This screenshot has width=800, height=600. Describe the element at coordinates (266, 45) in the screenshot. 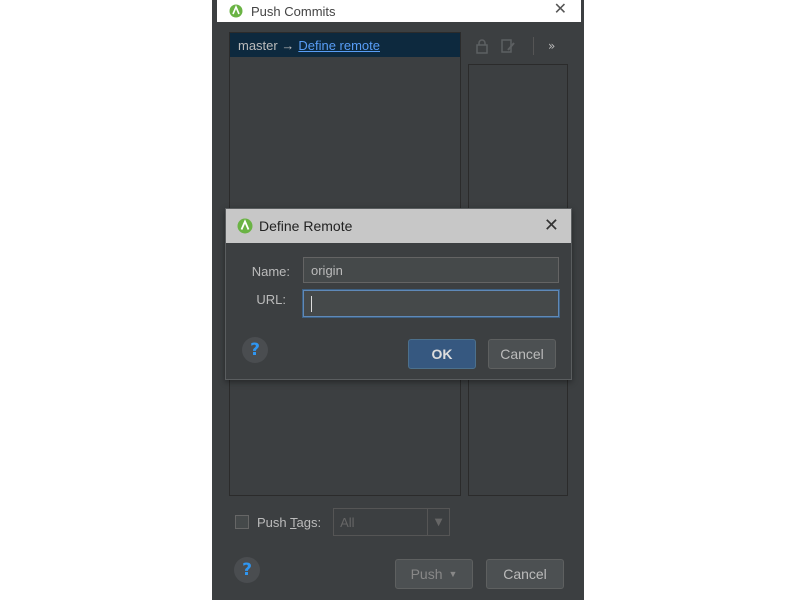

I see `branch-name: master →` at that location.